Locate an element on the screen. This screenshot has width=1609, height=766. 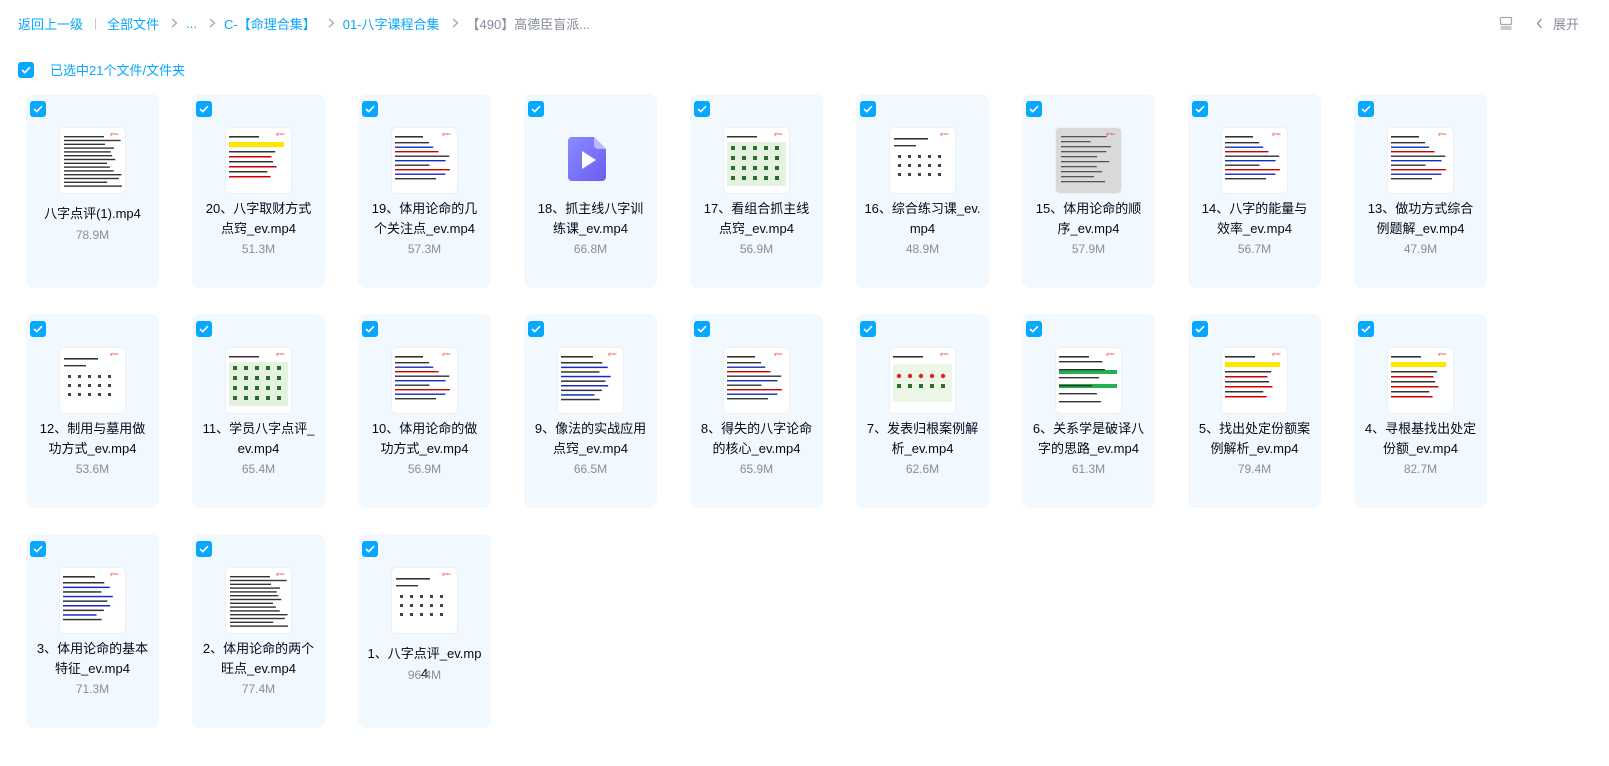
breadcrumb-level2-link: 01-八字课程合集 is located at coordinates (391, 23).